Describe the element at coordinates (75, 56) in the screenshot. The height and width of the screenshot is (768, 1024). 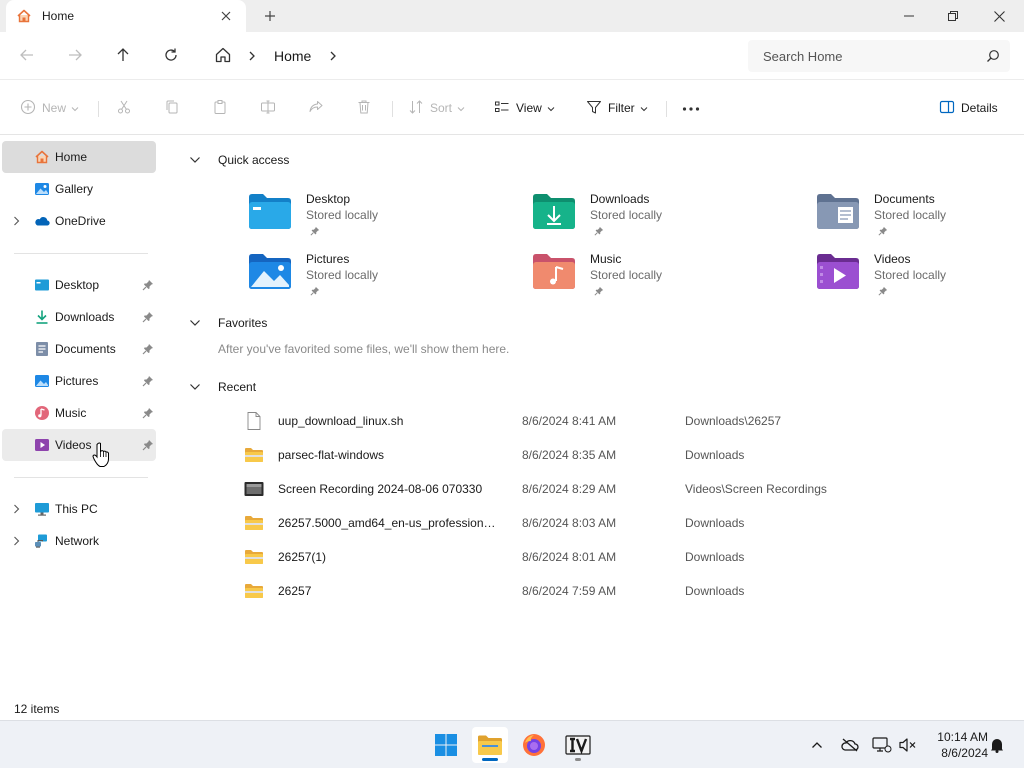
I see `forward-button` at that location.